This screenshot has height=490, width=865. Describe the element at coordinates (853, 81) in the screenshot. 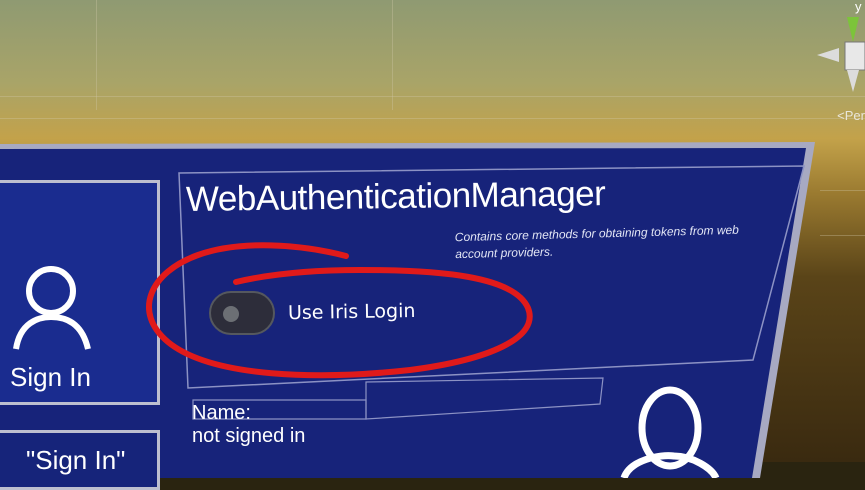

I see `gizmo-z-cone` at that location.